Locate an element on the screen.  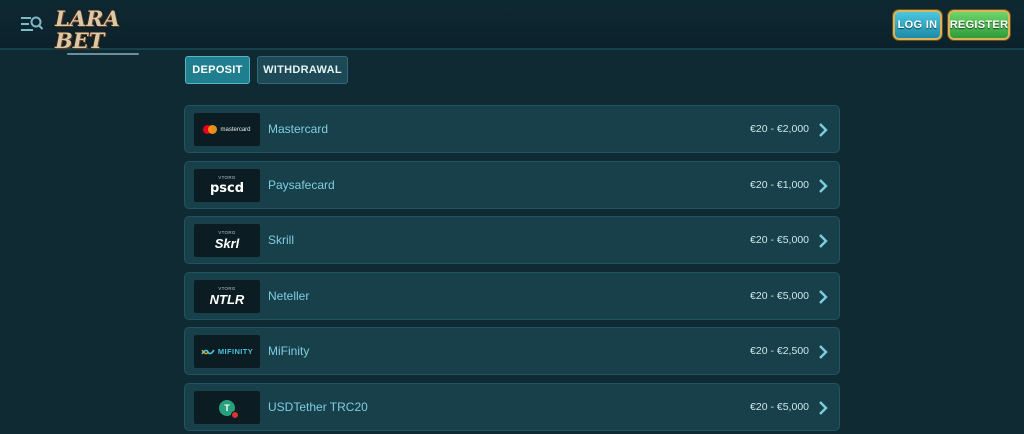
tab-deposit: DEPOSIT is located at coordinates (217, 70).